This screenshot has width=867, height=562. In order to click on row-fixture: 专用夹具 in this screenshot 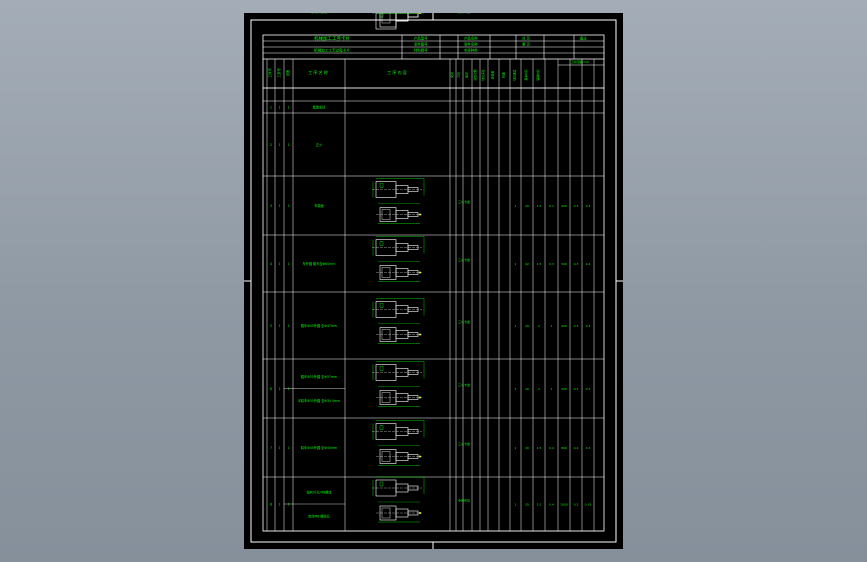, I will do `click(464, 500)`.